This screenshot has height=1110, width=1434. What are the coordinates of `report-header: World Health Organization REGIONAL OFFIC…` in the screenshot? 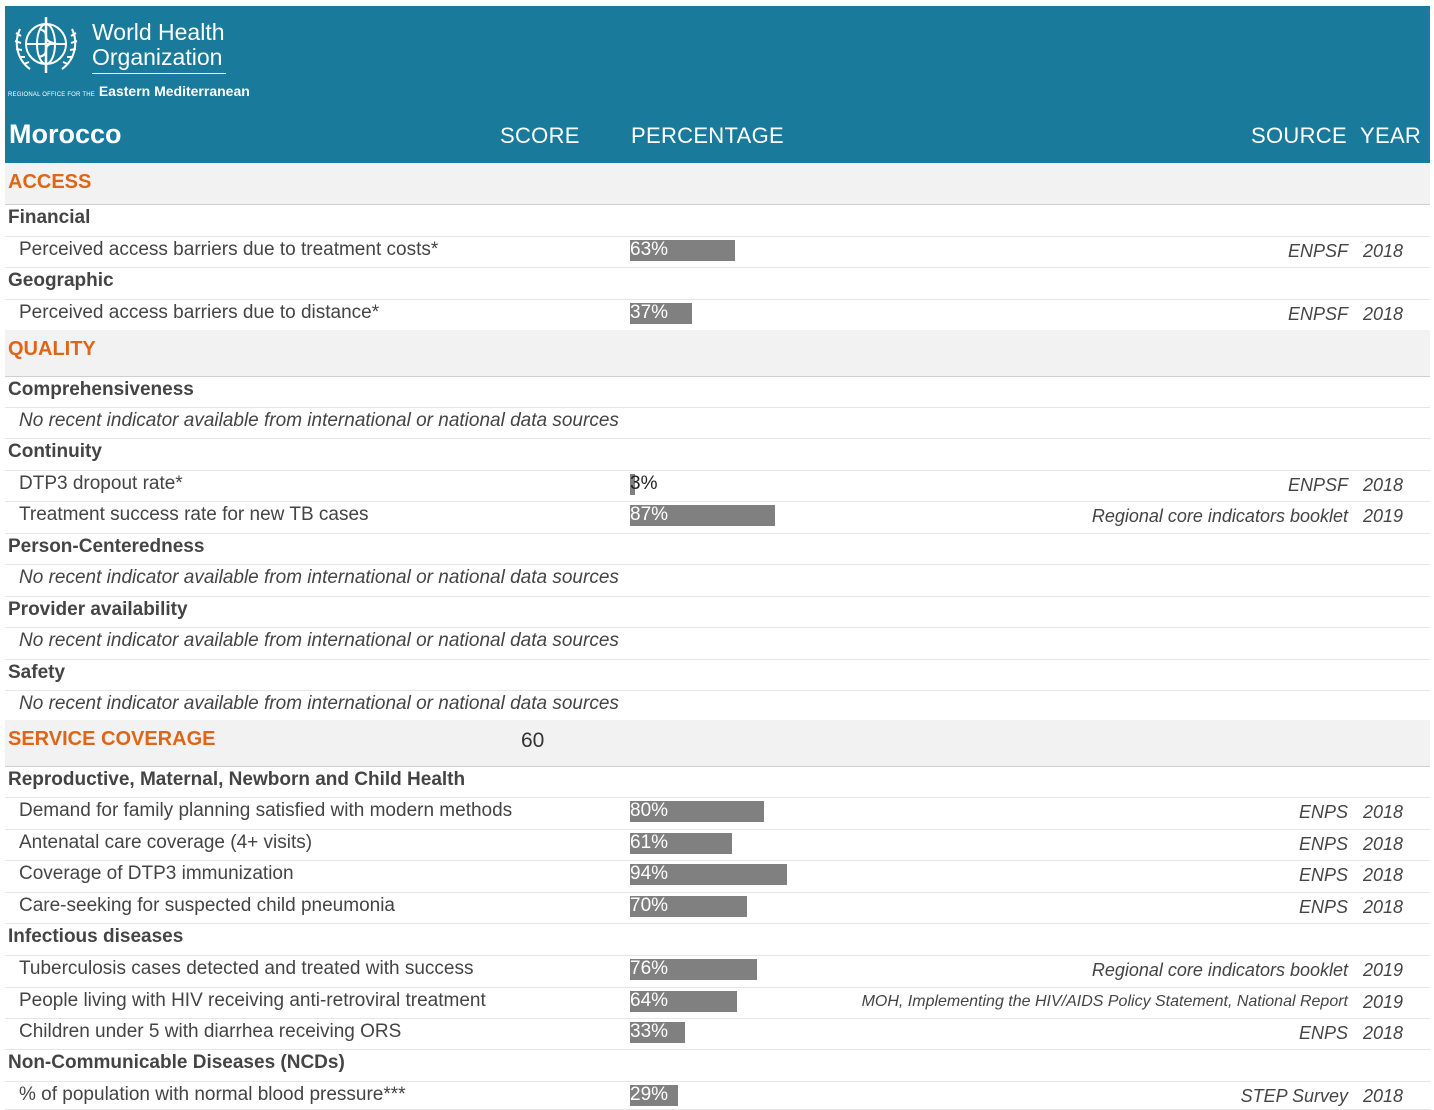 It's located at (717, 84).